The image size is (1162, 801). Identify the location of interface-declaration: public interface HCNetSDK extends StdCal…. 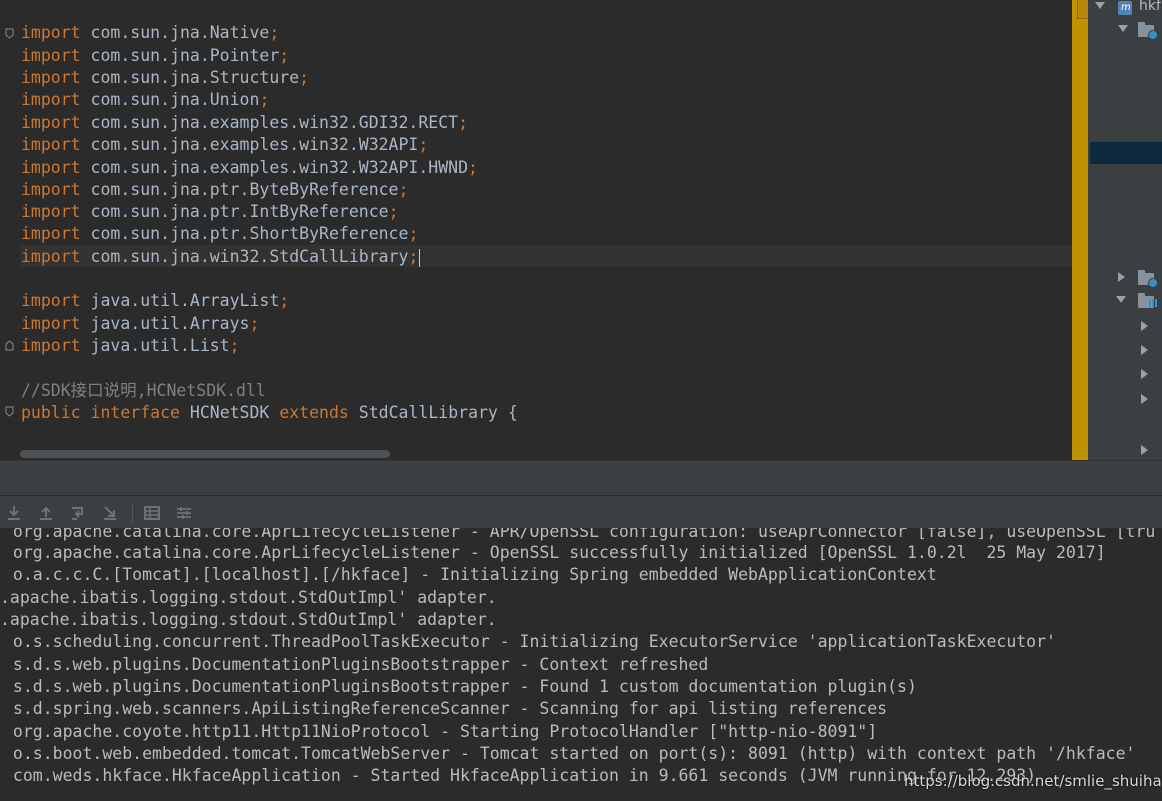
(269, 412).